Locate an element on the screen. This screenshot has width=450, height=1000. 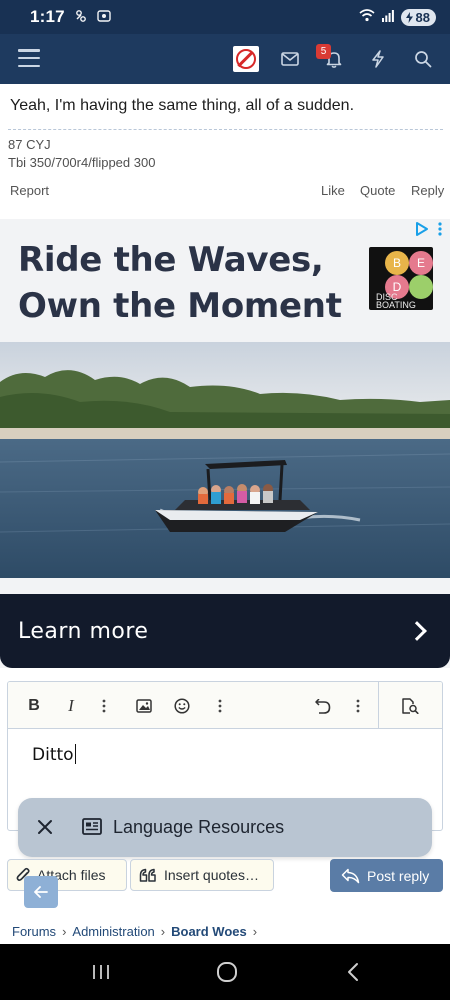
wifi-icon is located at coordinates (367, 17).